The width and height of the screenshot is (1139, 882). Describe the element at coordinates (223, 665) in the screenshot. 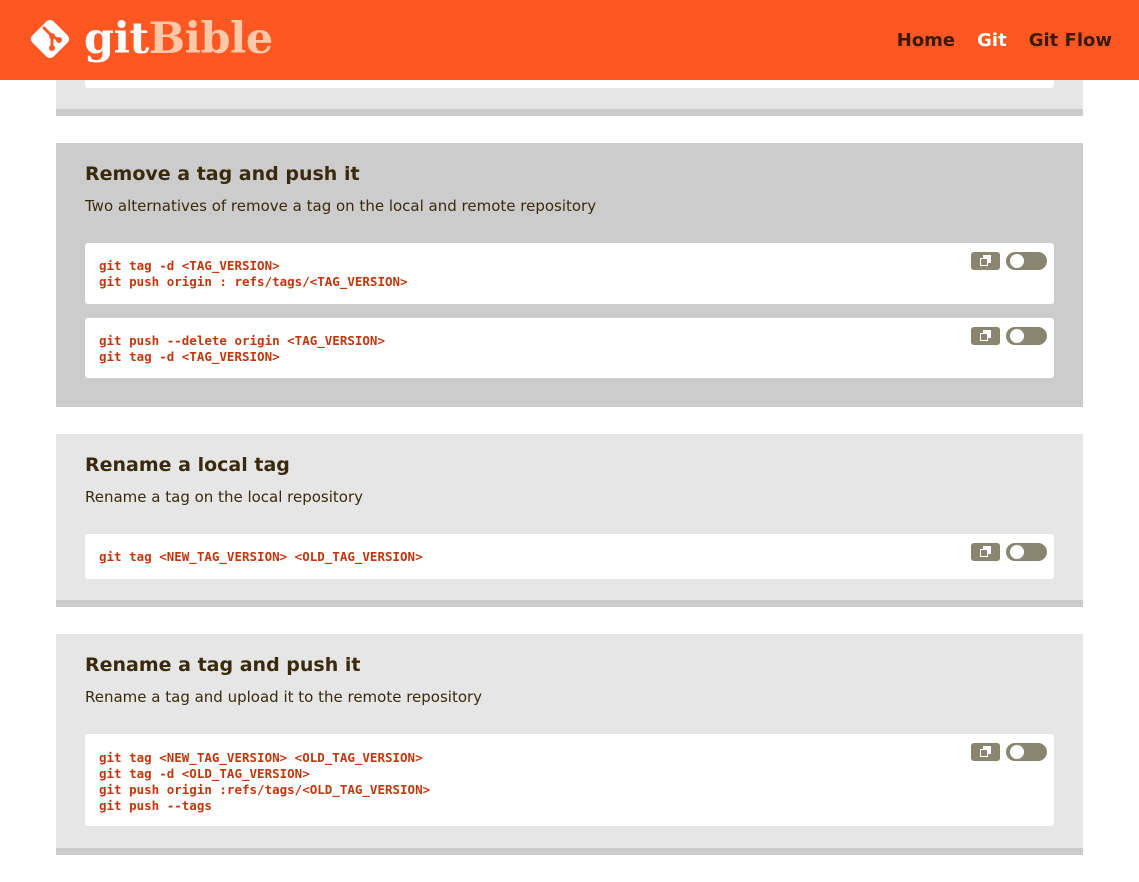

I see `section-title: Rename a tag and push it` at that location.